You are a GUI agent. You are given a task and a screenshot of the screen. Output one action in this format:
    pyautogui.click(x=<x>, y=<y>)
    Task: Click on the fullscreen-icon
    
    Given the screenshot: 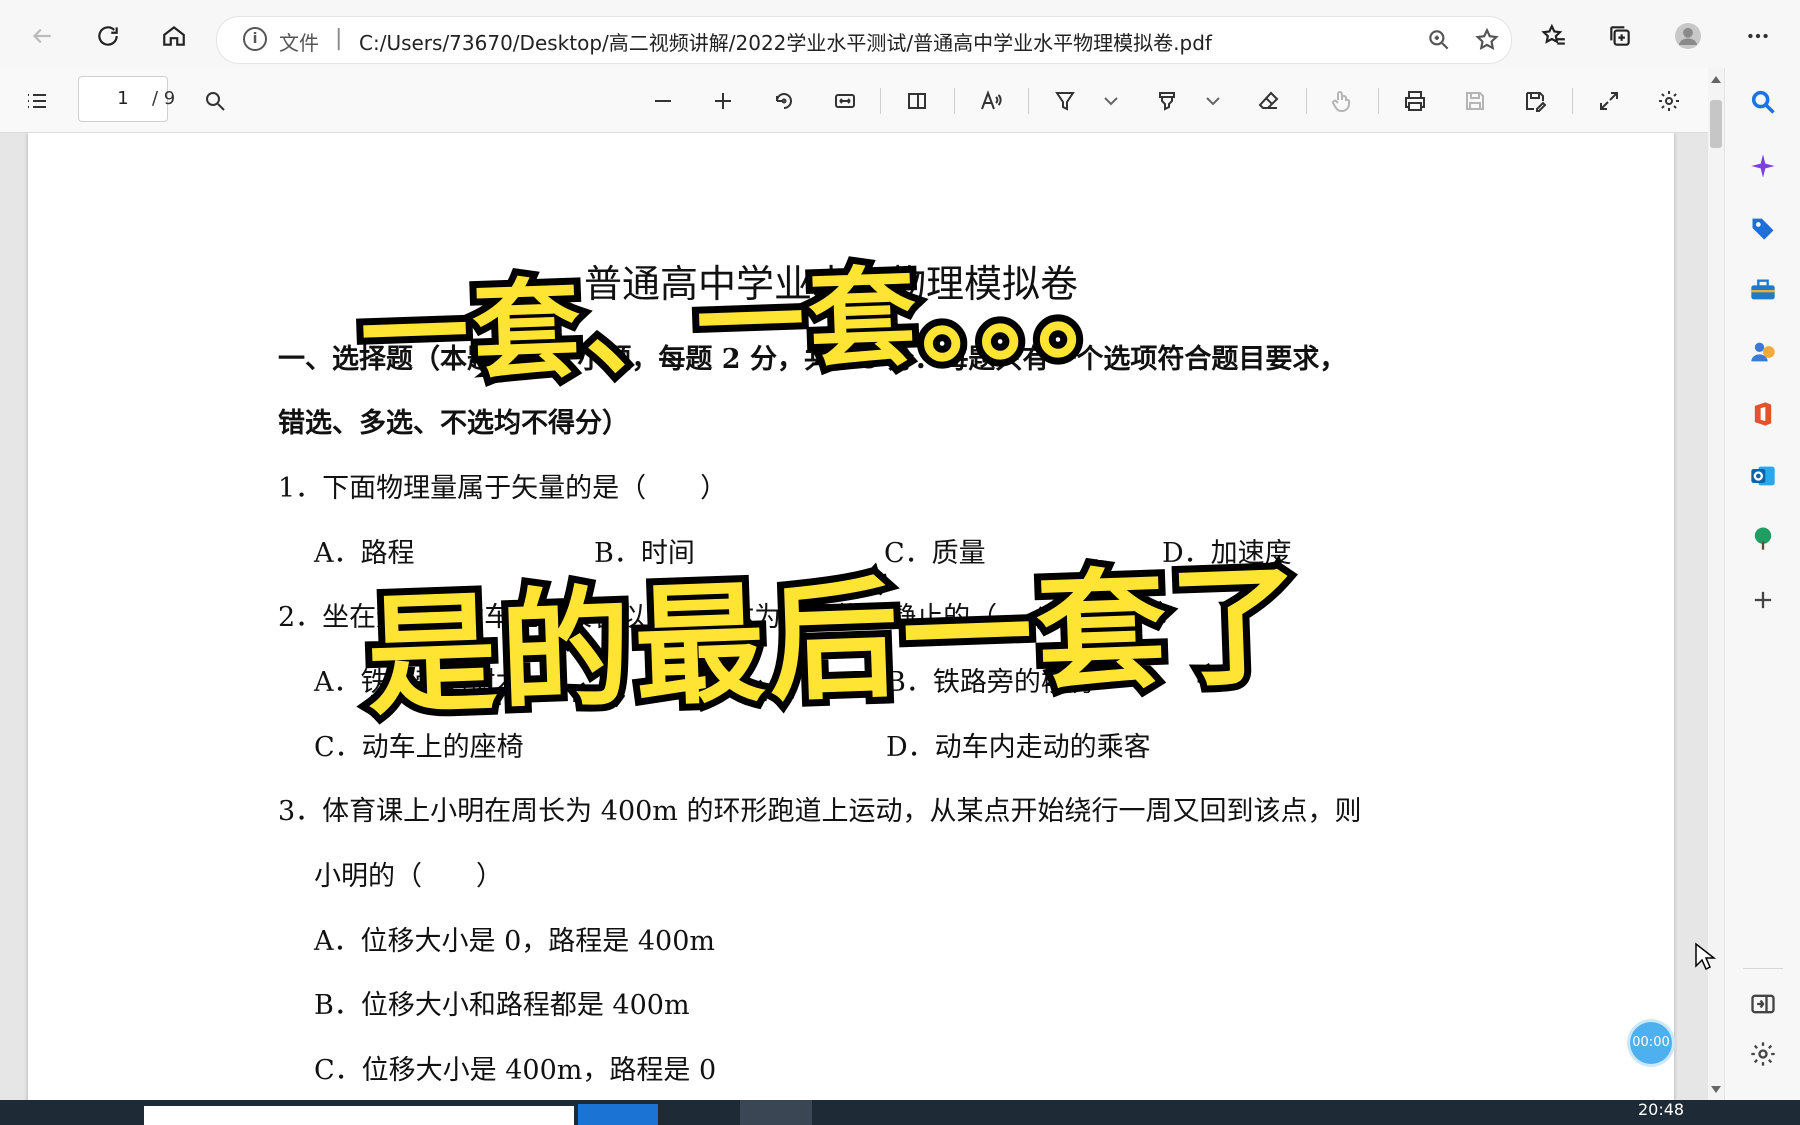 What is the action you would take?
    pyautogui.click(x=1609, y=101)
    